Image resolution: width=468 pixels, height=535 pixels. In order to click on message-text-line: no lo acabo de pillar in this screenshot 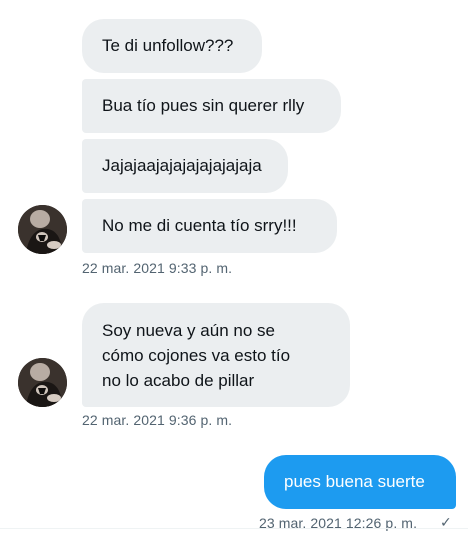, I will do `click(178, 380)`.